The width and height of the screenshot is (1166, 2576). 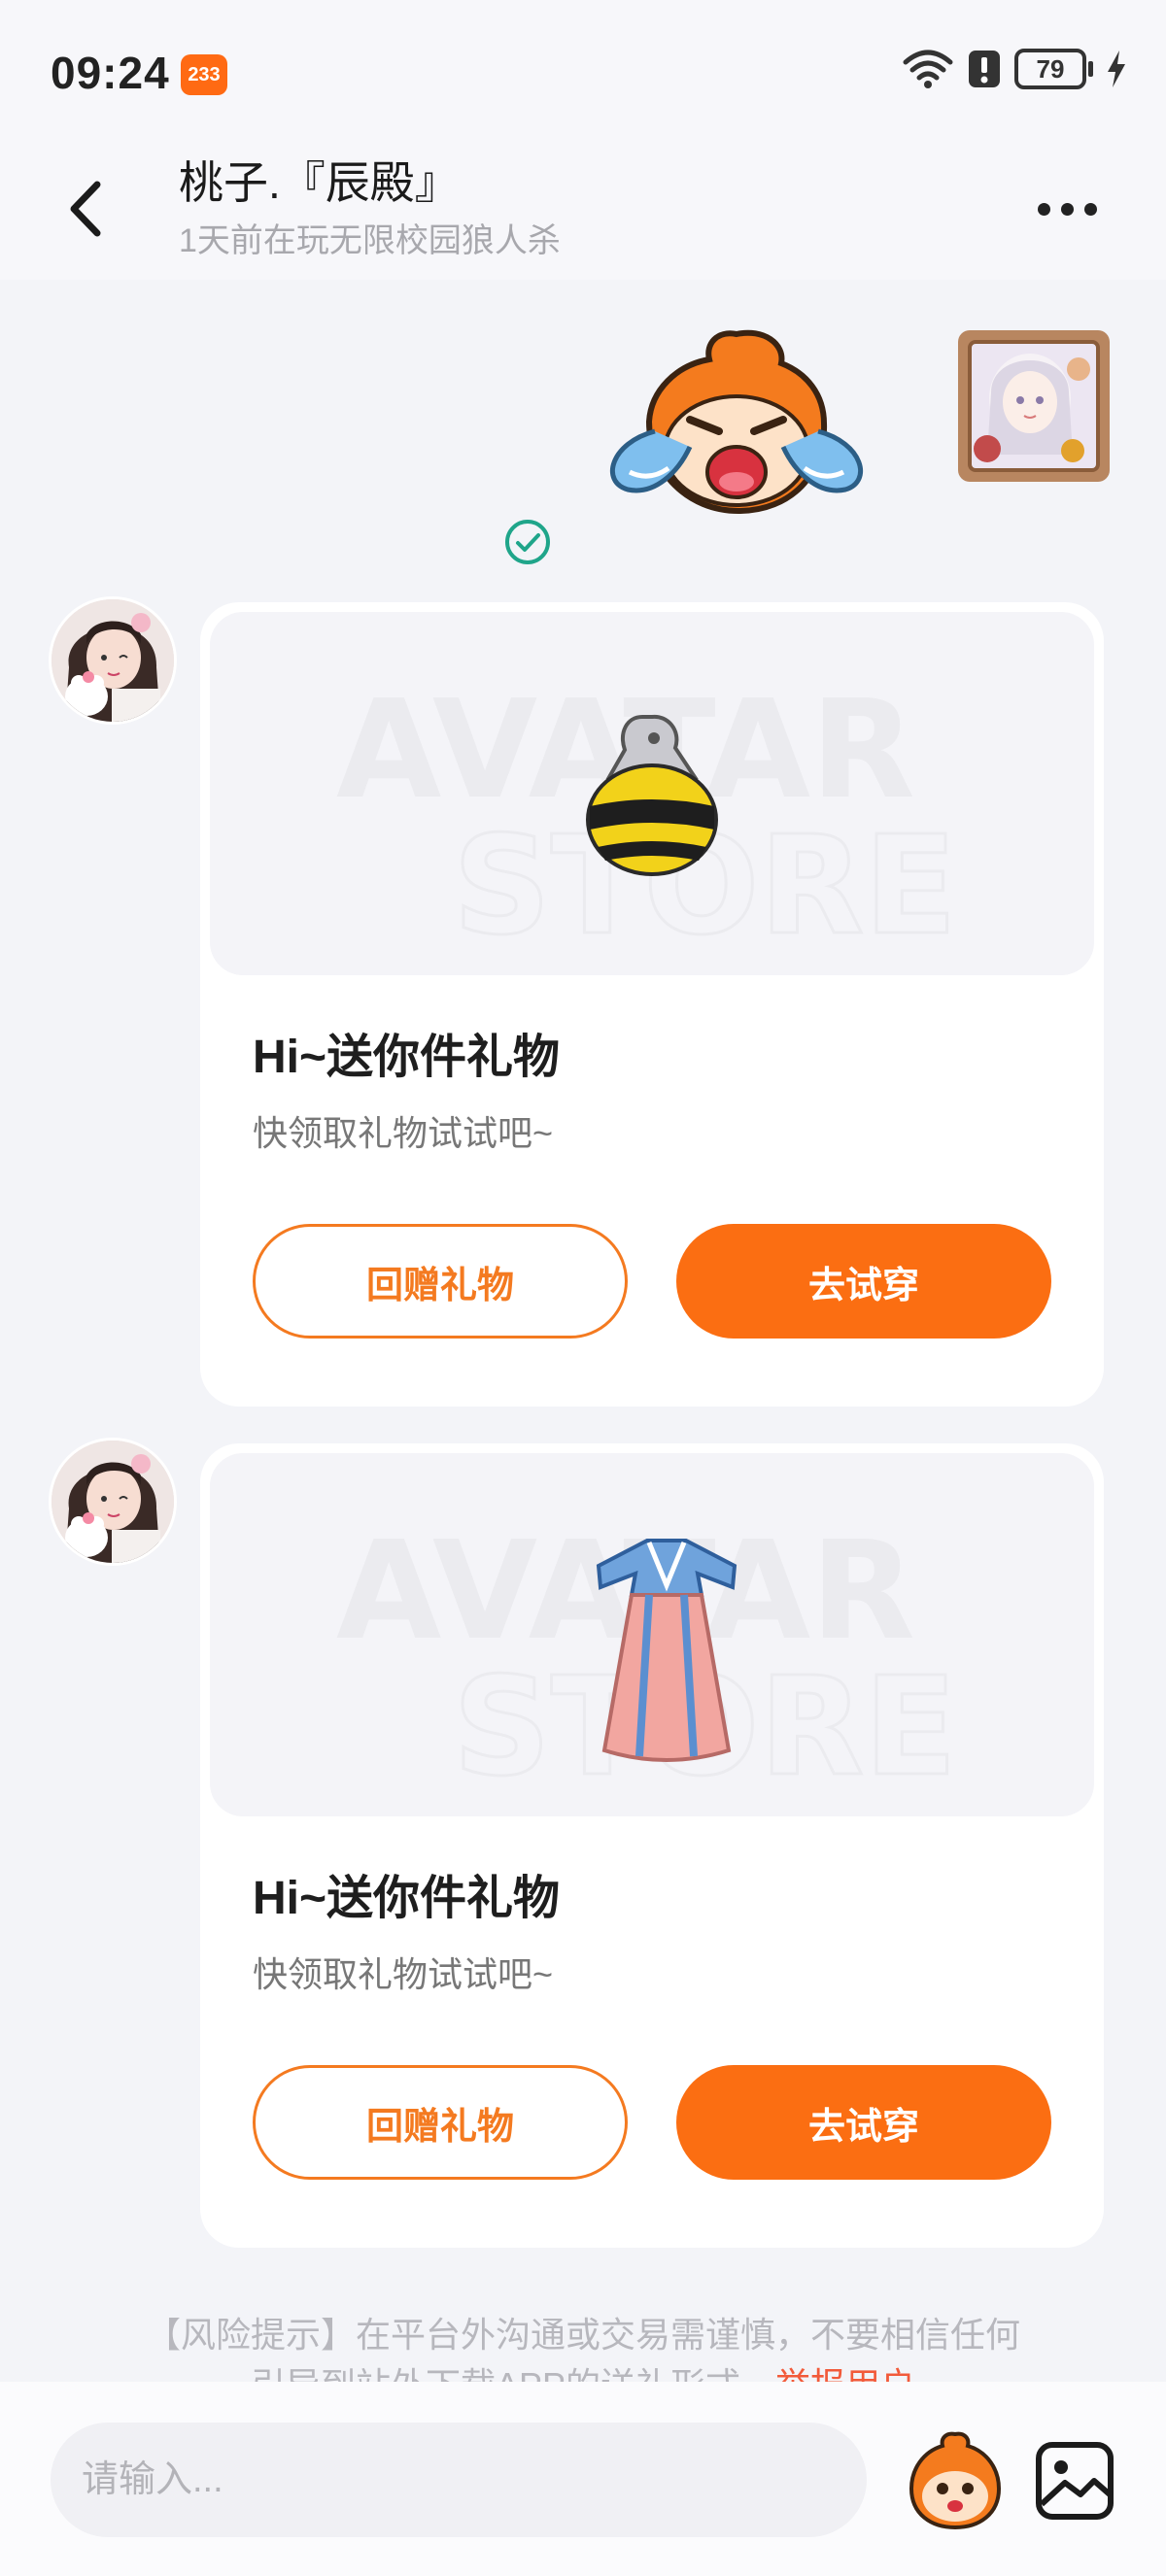 What do you see at coordinates (583, 68) in the screenshot?
I see `status-bar: 09:24 233 79` at bounding box center [583, 68].